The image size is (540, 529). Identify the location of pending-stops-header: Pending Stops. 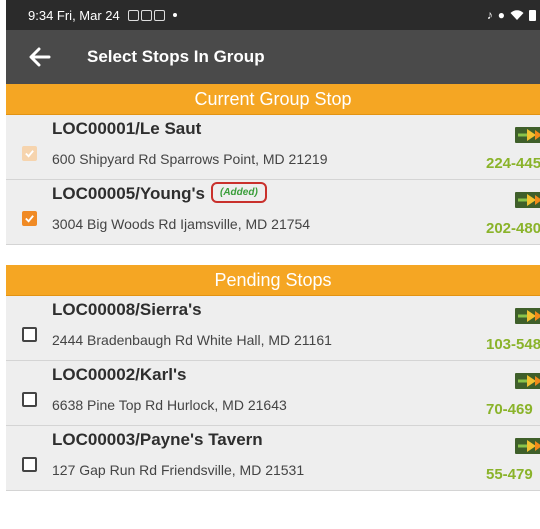
(273, 280).